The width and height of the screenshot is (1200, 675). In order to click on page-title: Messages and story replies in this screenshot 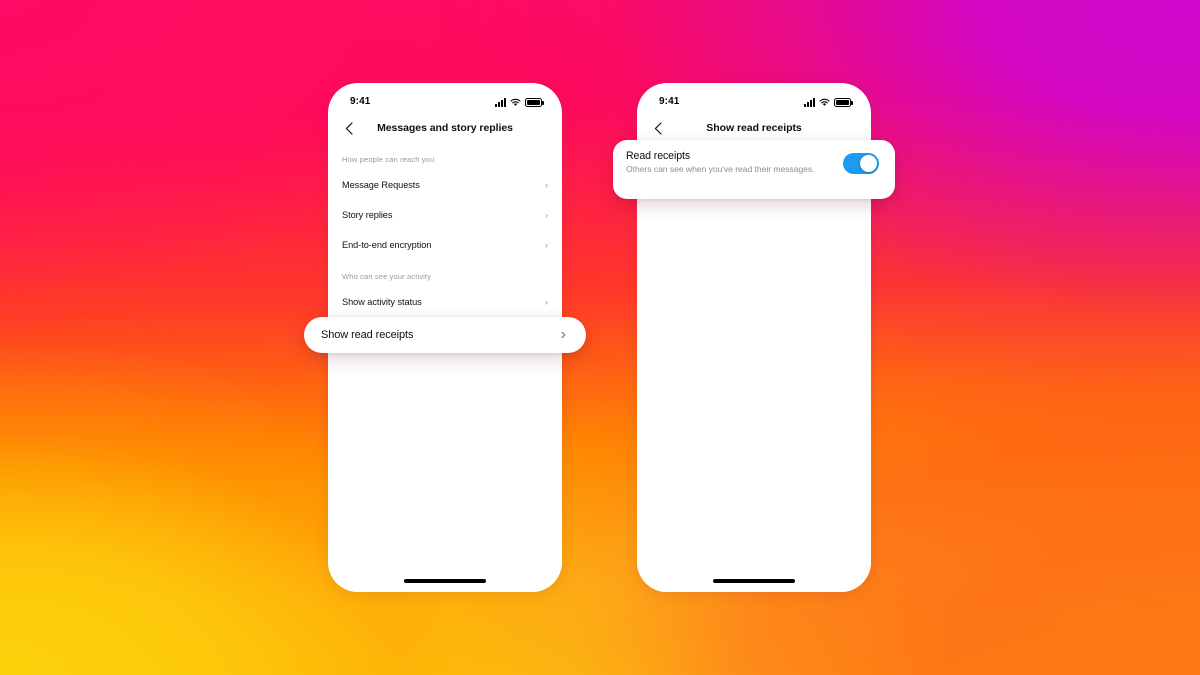, I will do `click(445, 128)`.